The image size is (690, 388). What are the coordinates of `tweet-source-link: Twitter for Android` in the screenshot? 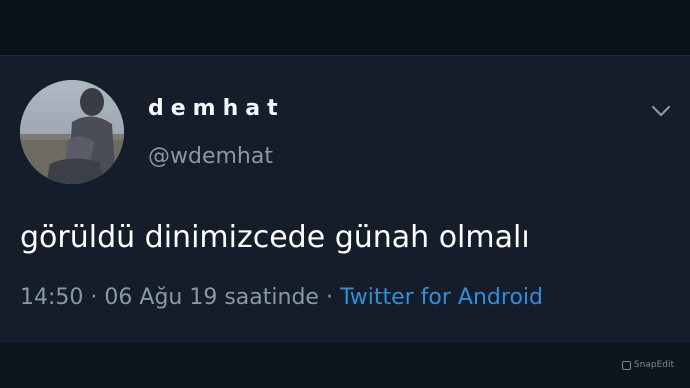 It's located at (441, 297).